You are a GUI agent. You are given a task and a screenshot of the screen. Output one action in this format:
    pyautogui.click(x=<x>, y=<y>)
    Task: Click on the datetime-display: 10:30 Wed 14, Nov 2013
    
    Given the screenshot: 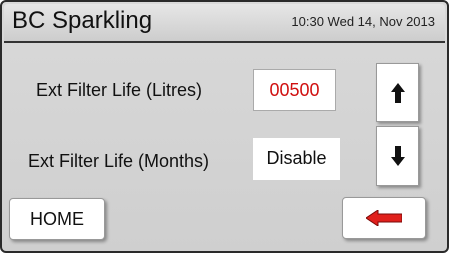 What is the action you would take?
    pyautogui.click(x=363, y=21)
    